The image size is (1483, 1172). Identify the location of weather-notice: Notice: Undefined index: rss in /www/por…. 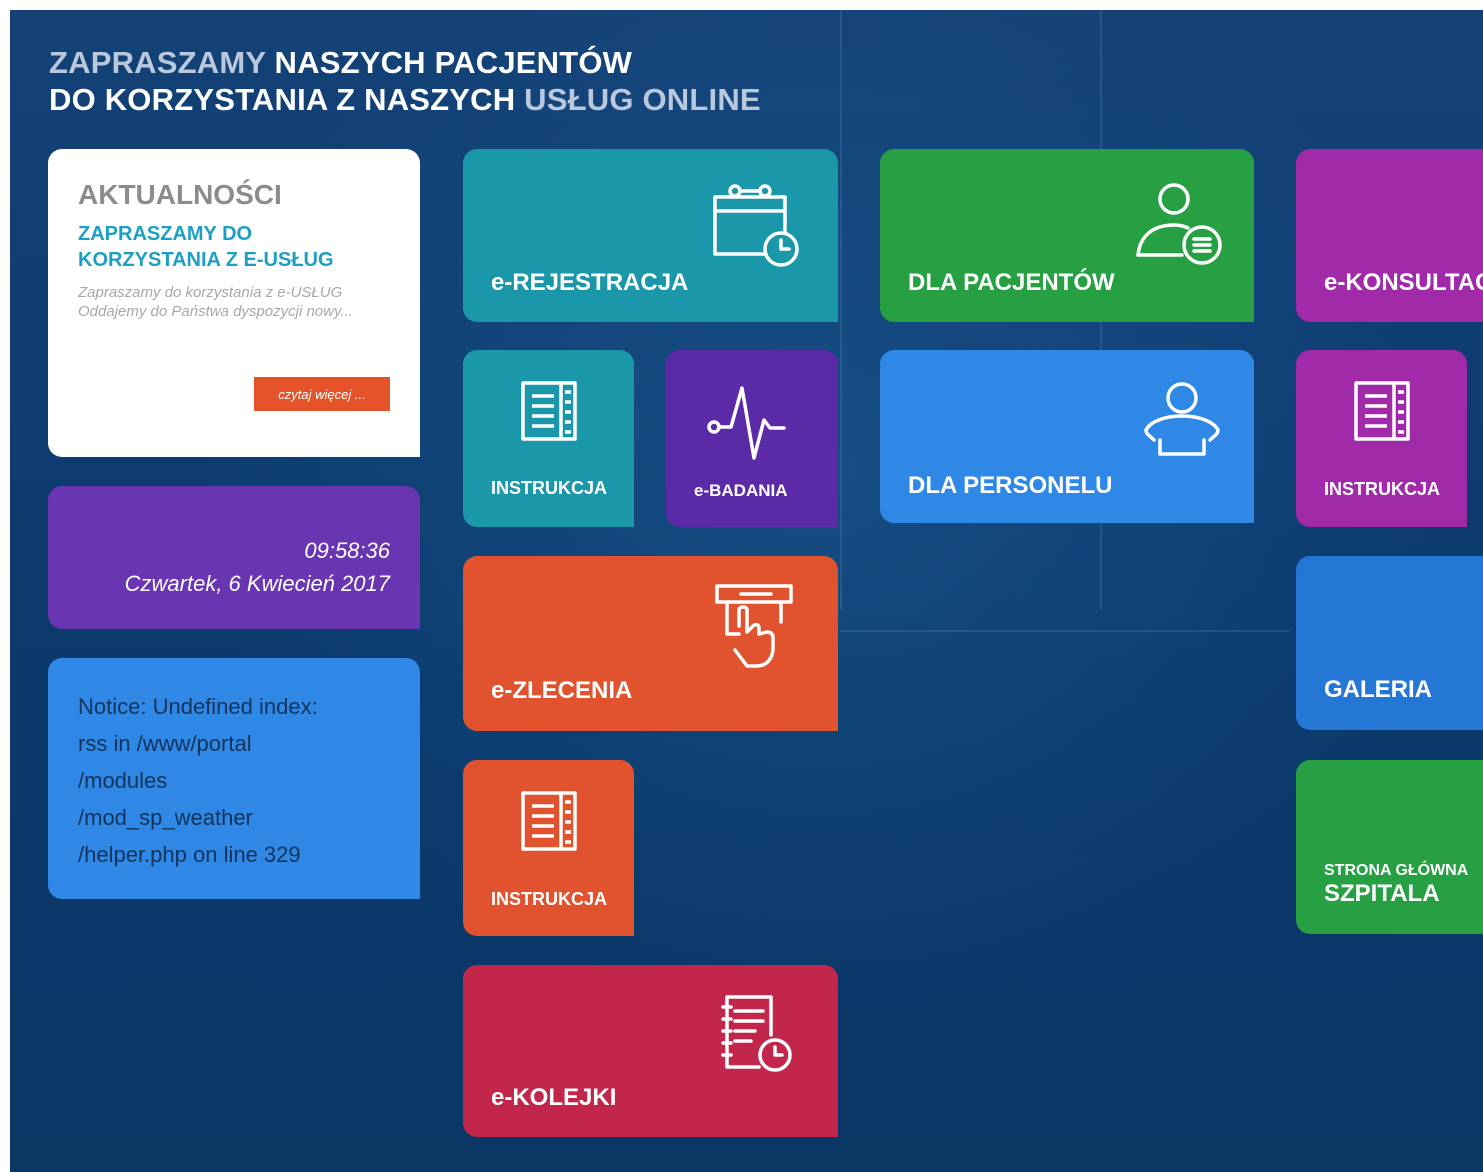
(234, 778).